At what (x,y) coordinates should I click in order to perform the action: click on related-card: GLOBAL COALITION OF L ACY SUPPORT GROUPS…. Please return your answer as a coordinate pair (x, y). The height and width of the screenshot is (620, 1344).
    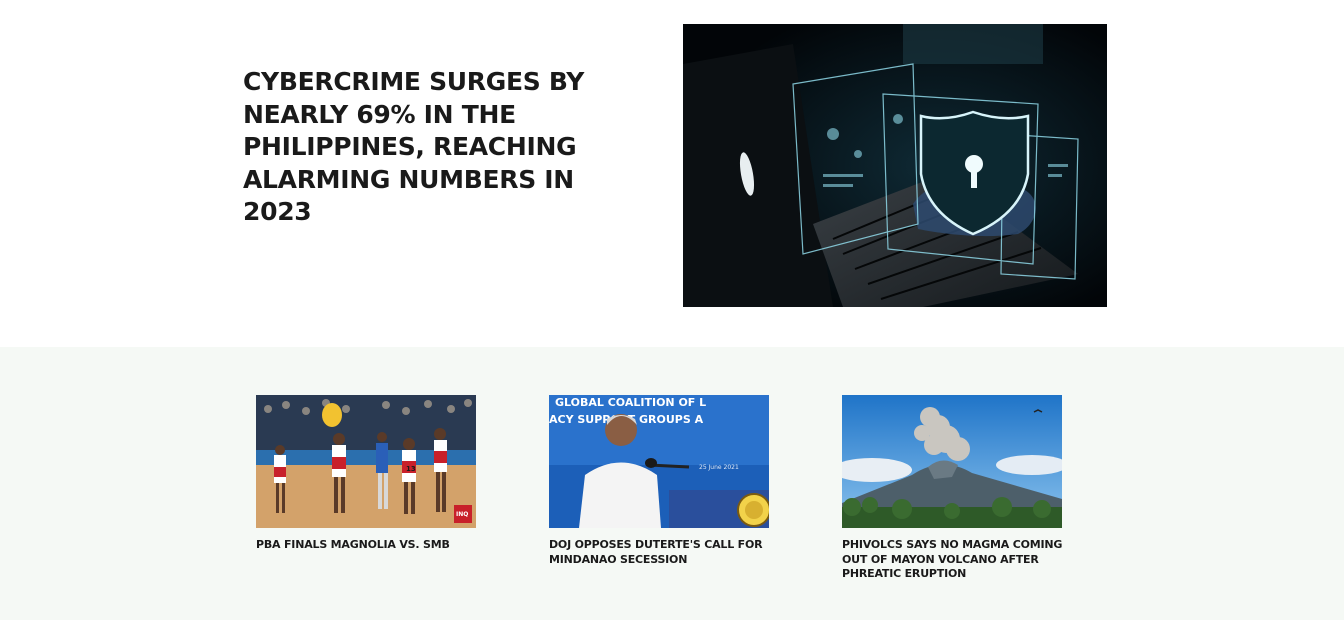
    Looking at the image, I should click on (669, 481).